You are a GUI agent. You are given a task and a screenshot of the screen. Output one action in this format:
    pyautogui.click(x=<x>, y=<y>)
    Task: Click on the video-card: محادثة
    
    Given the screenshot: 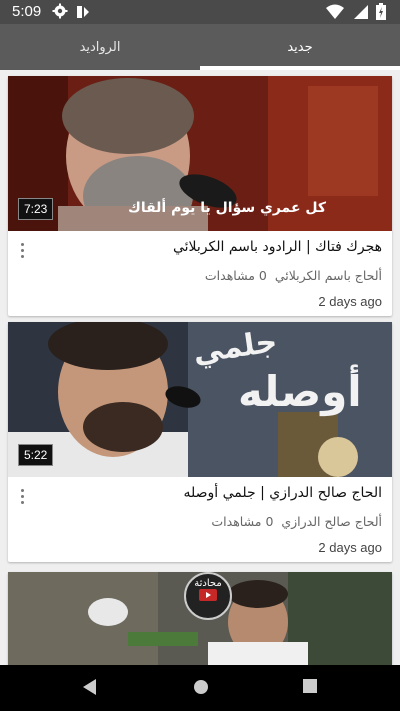 What is the action you would take?
    pyautogui.click(x=200, y=618)
    